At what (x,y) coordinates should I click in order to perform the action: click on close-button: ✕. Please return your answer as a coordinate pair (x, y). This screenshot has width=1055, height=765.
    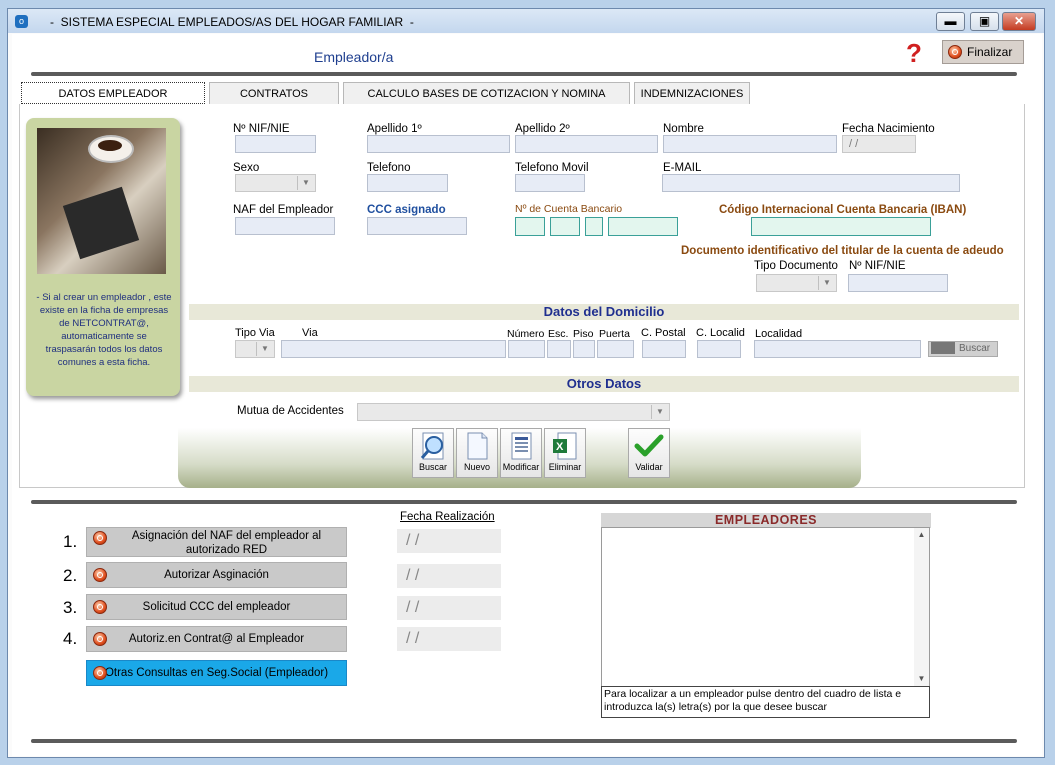
    Looking at the image, I should click on (1019, 21).